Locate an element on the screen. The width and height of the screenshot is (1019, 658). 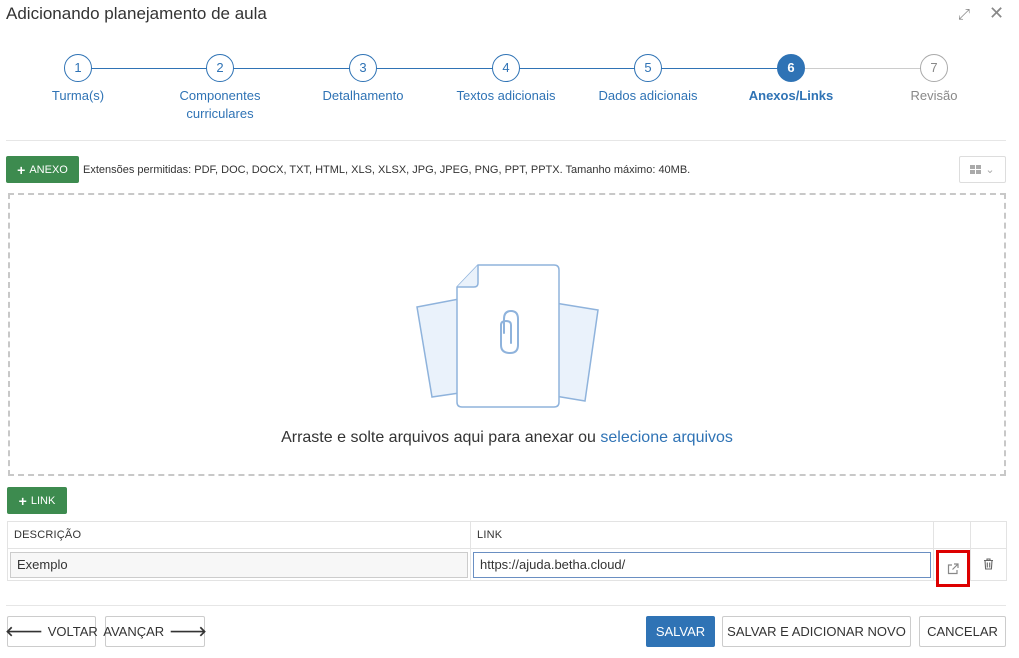
open-link-cell is located at coordinates (952, 567).